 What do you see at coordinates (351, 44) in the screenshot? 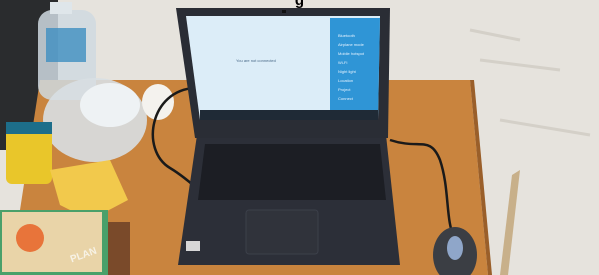
I see `panel-item: Airplane mode` at bounding box center [351, 44].